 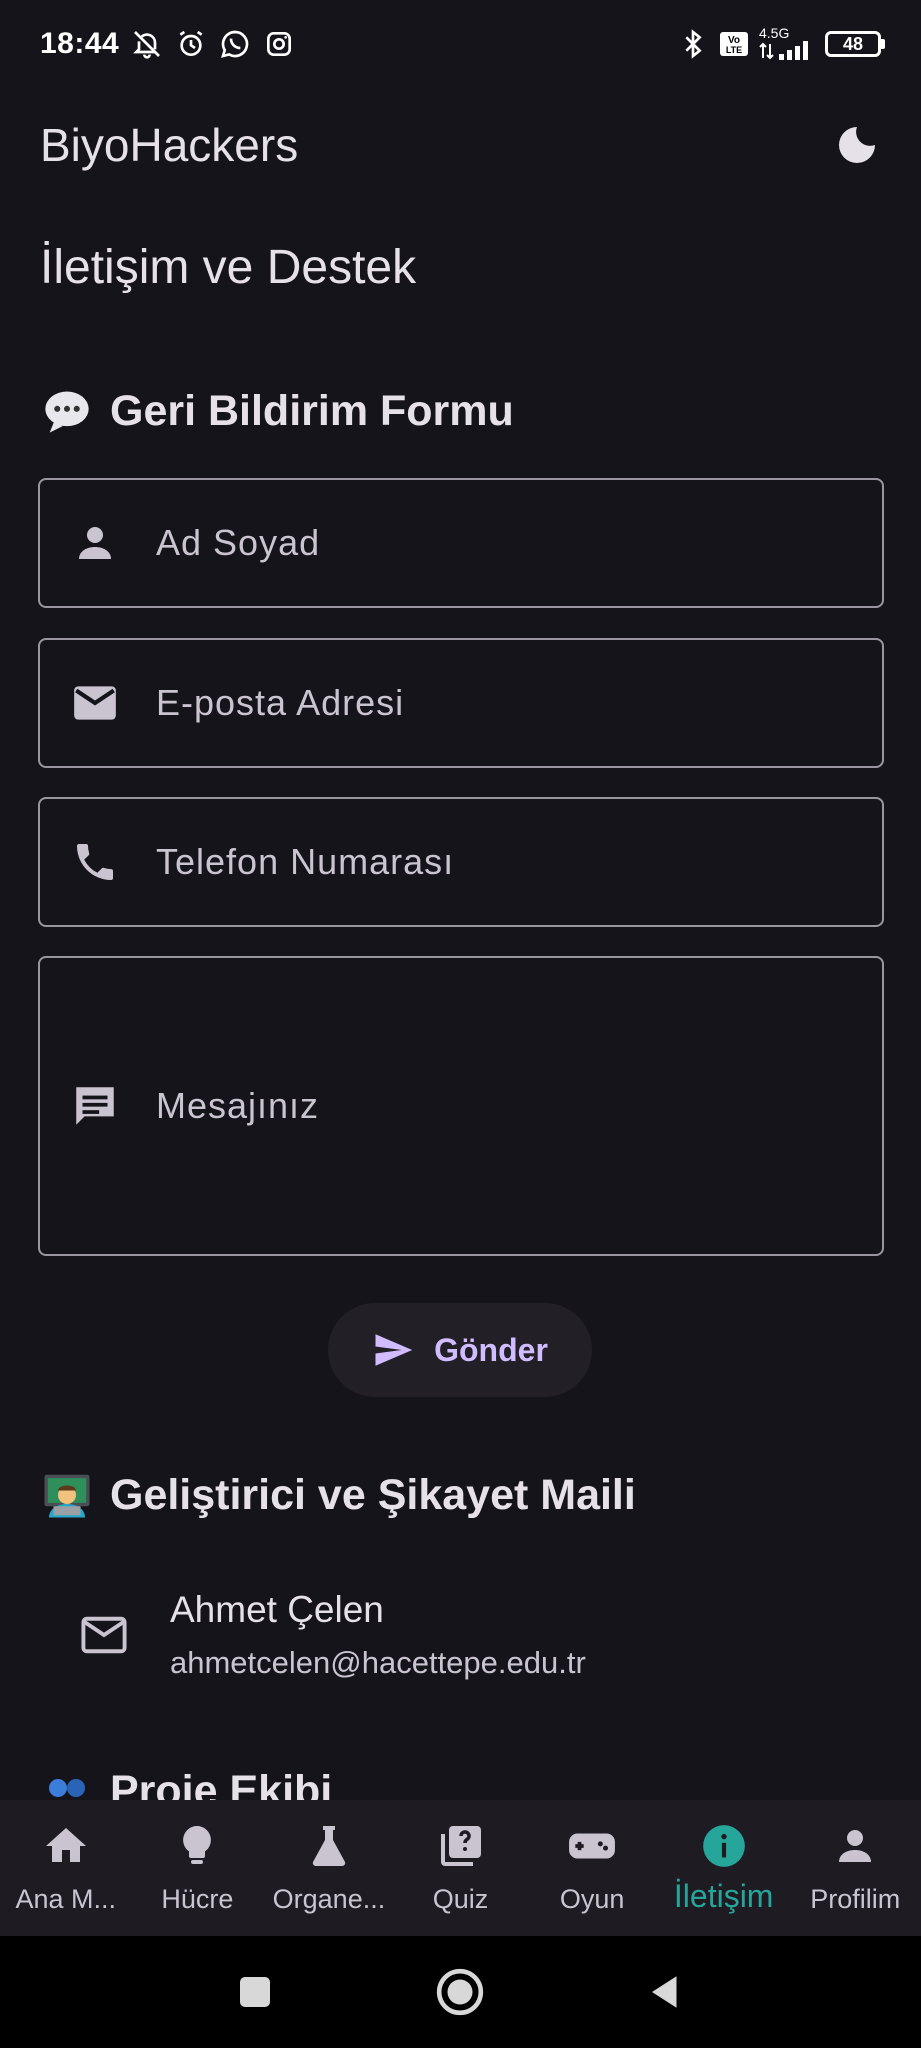 I want to click on speech-bubble-icon, so click(x=67, y=411).